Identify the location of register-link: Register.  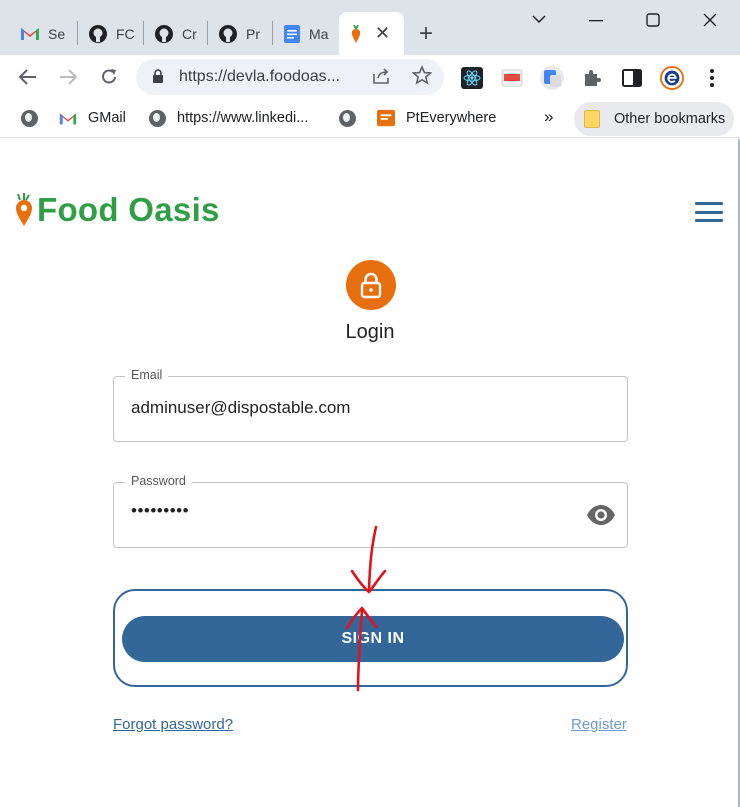
(599, 724).